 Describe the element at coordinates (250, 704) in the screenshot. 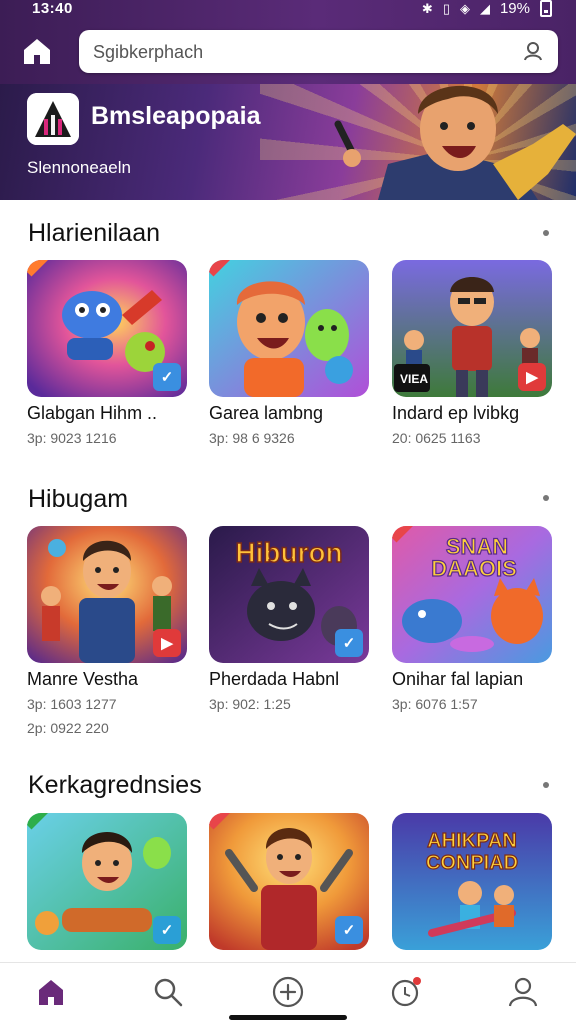

I see `game-meta: 3p: 902: 1:25` at that location.